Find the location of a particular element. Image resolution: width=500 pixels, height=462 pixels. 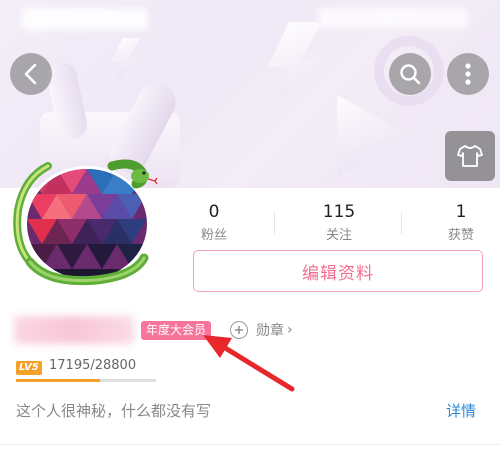

plus-circle-icon is located at coordinates (239, 330).